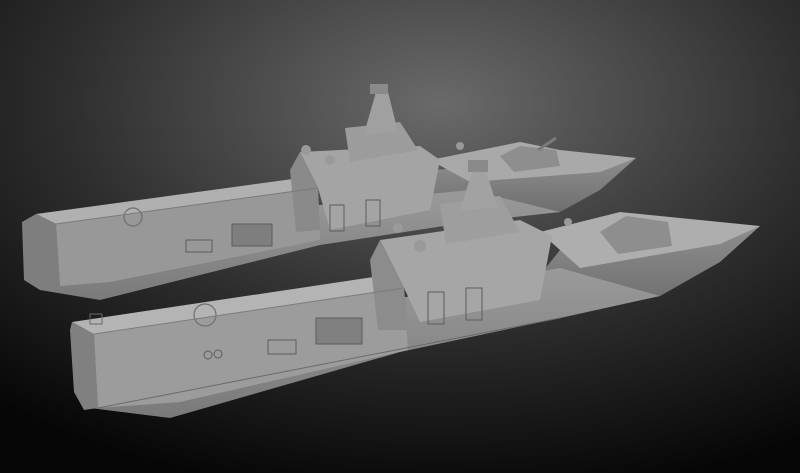  What do you see at coordinates (252, 235) in the screenshot?
I see `ship-back-vent-panel` at bounding box center [252, 235].